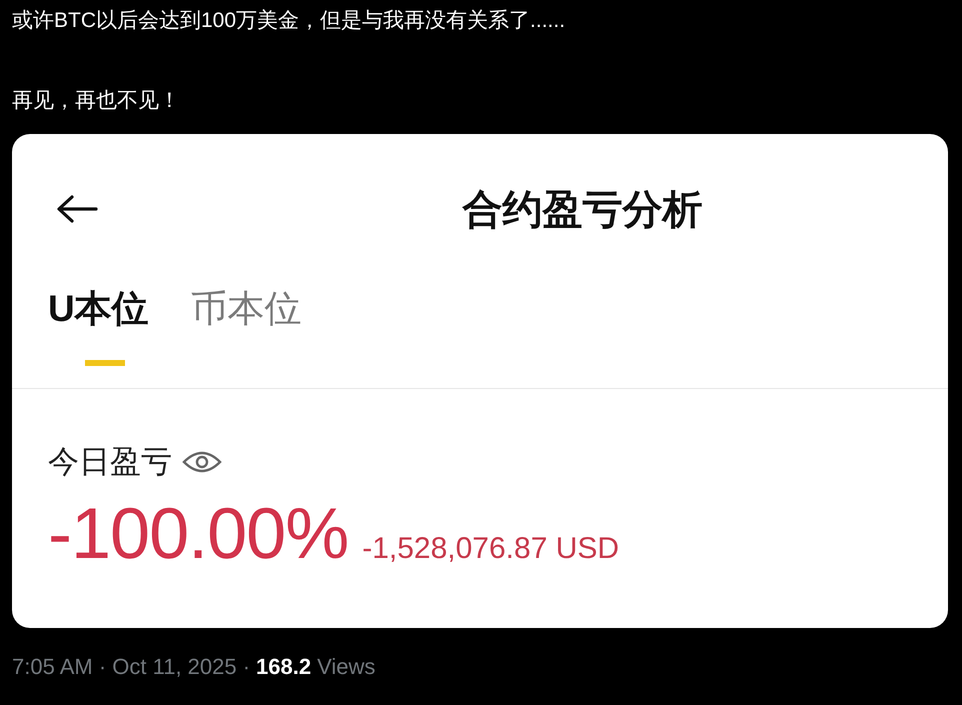 The height and width of the screenshot is (705, 962). What do you see at coordinates (110, 462) in the screenshot?
I see `pnl-label: 今日盈亏` at bounding box center [110, 462].